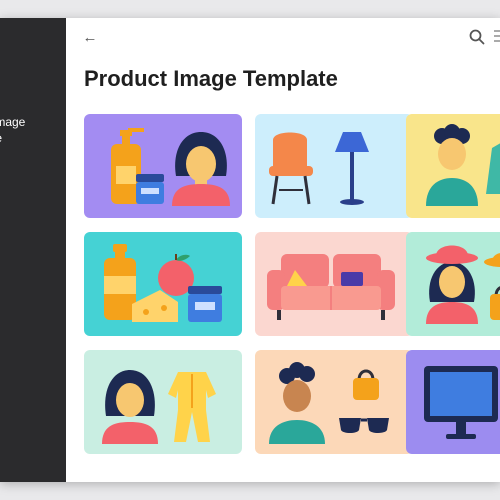 The image size is (500, 500). What do you see at coordinates (283, 39) in the screenshot?
I see `toolbar: ←` at bounding box center [283, 39].